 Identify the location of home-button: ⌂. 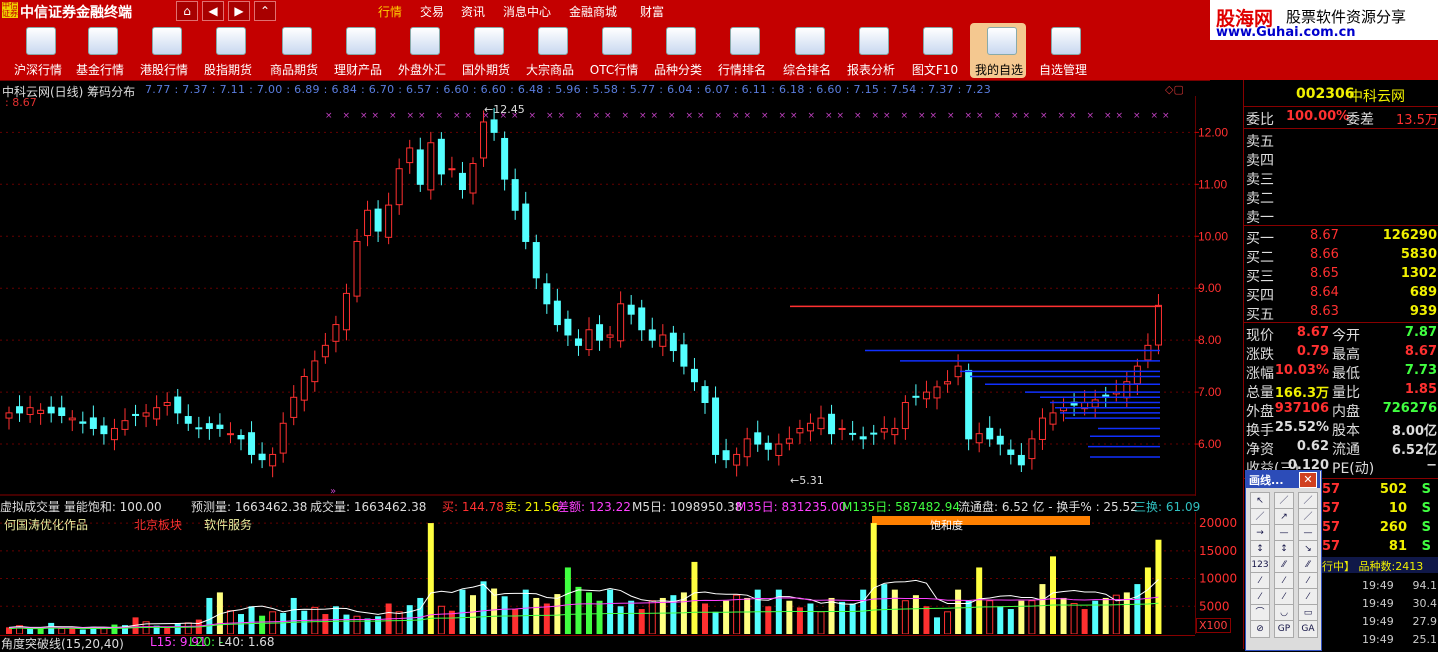
(187, 11).